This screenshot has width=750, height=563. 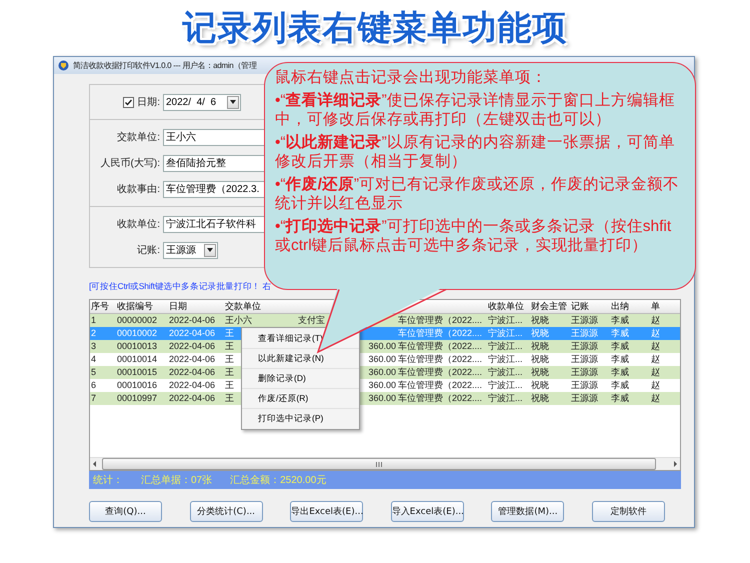 I want to click on field-label: 收款单位:, so click(x=138, y=224).